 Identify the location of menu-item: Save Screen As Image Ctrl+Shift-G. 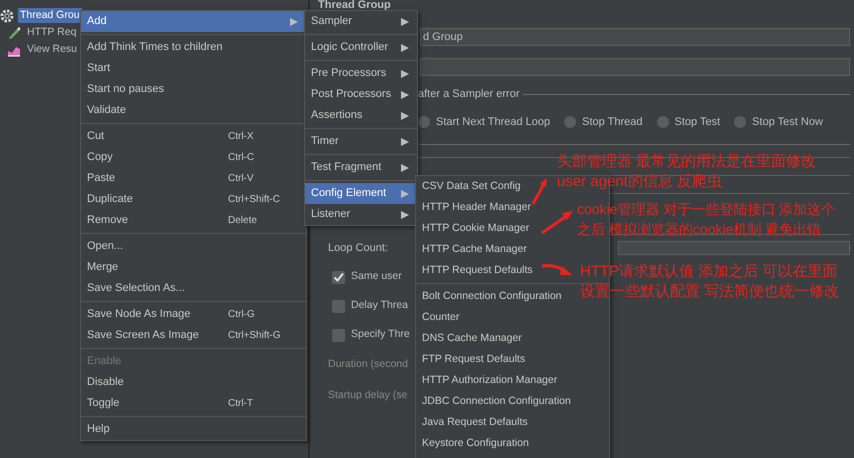
(193, 335).